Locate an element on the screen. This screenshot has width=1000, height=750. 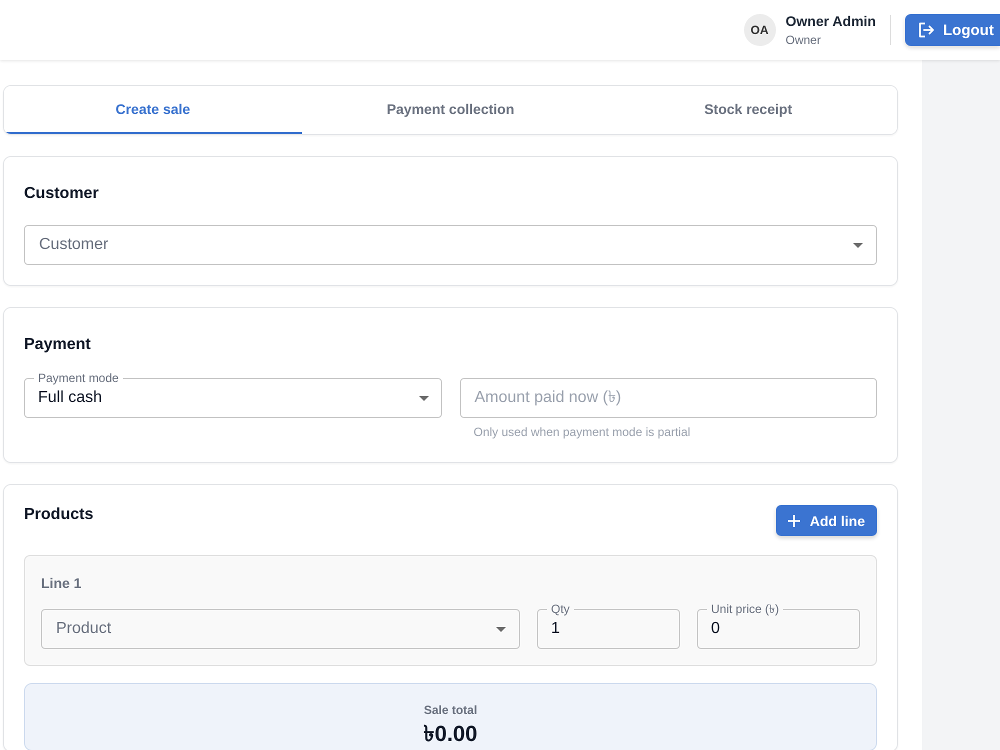
total-label: Sale total is located at coordinates (451, 710).